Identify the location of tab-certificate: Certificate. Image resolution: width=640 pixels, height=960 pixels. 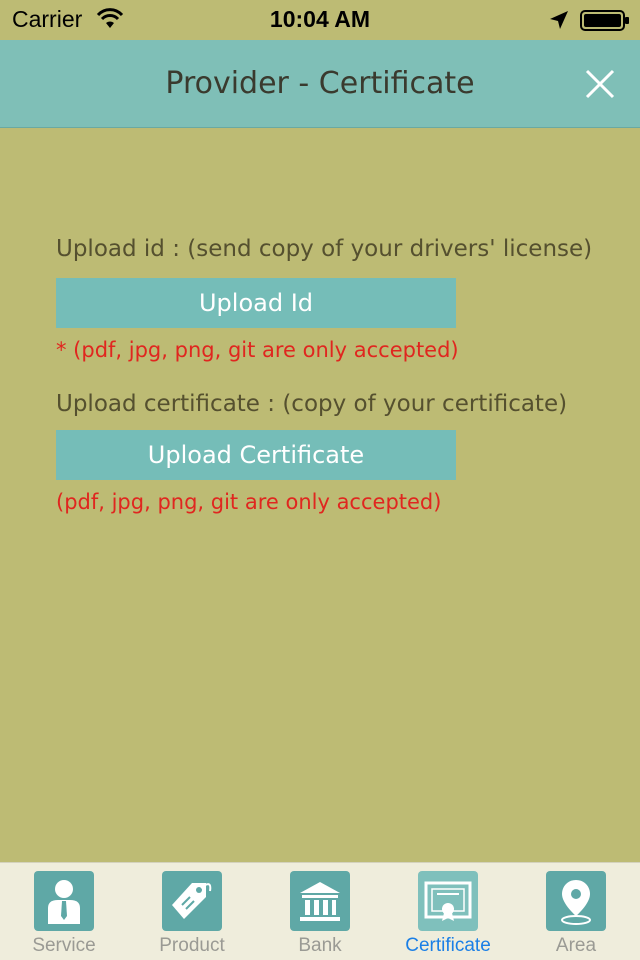
(448, 911).